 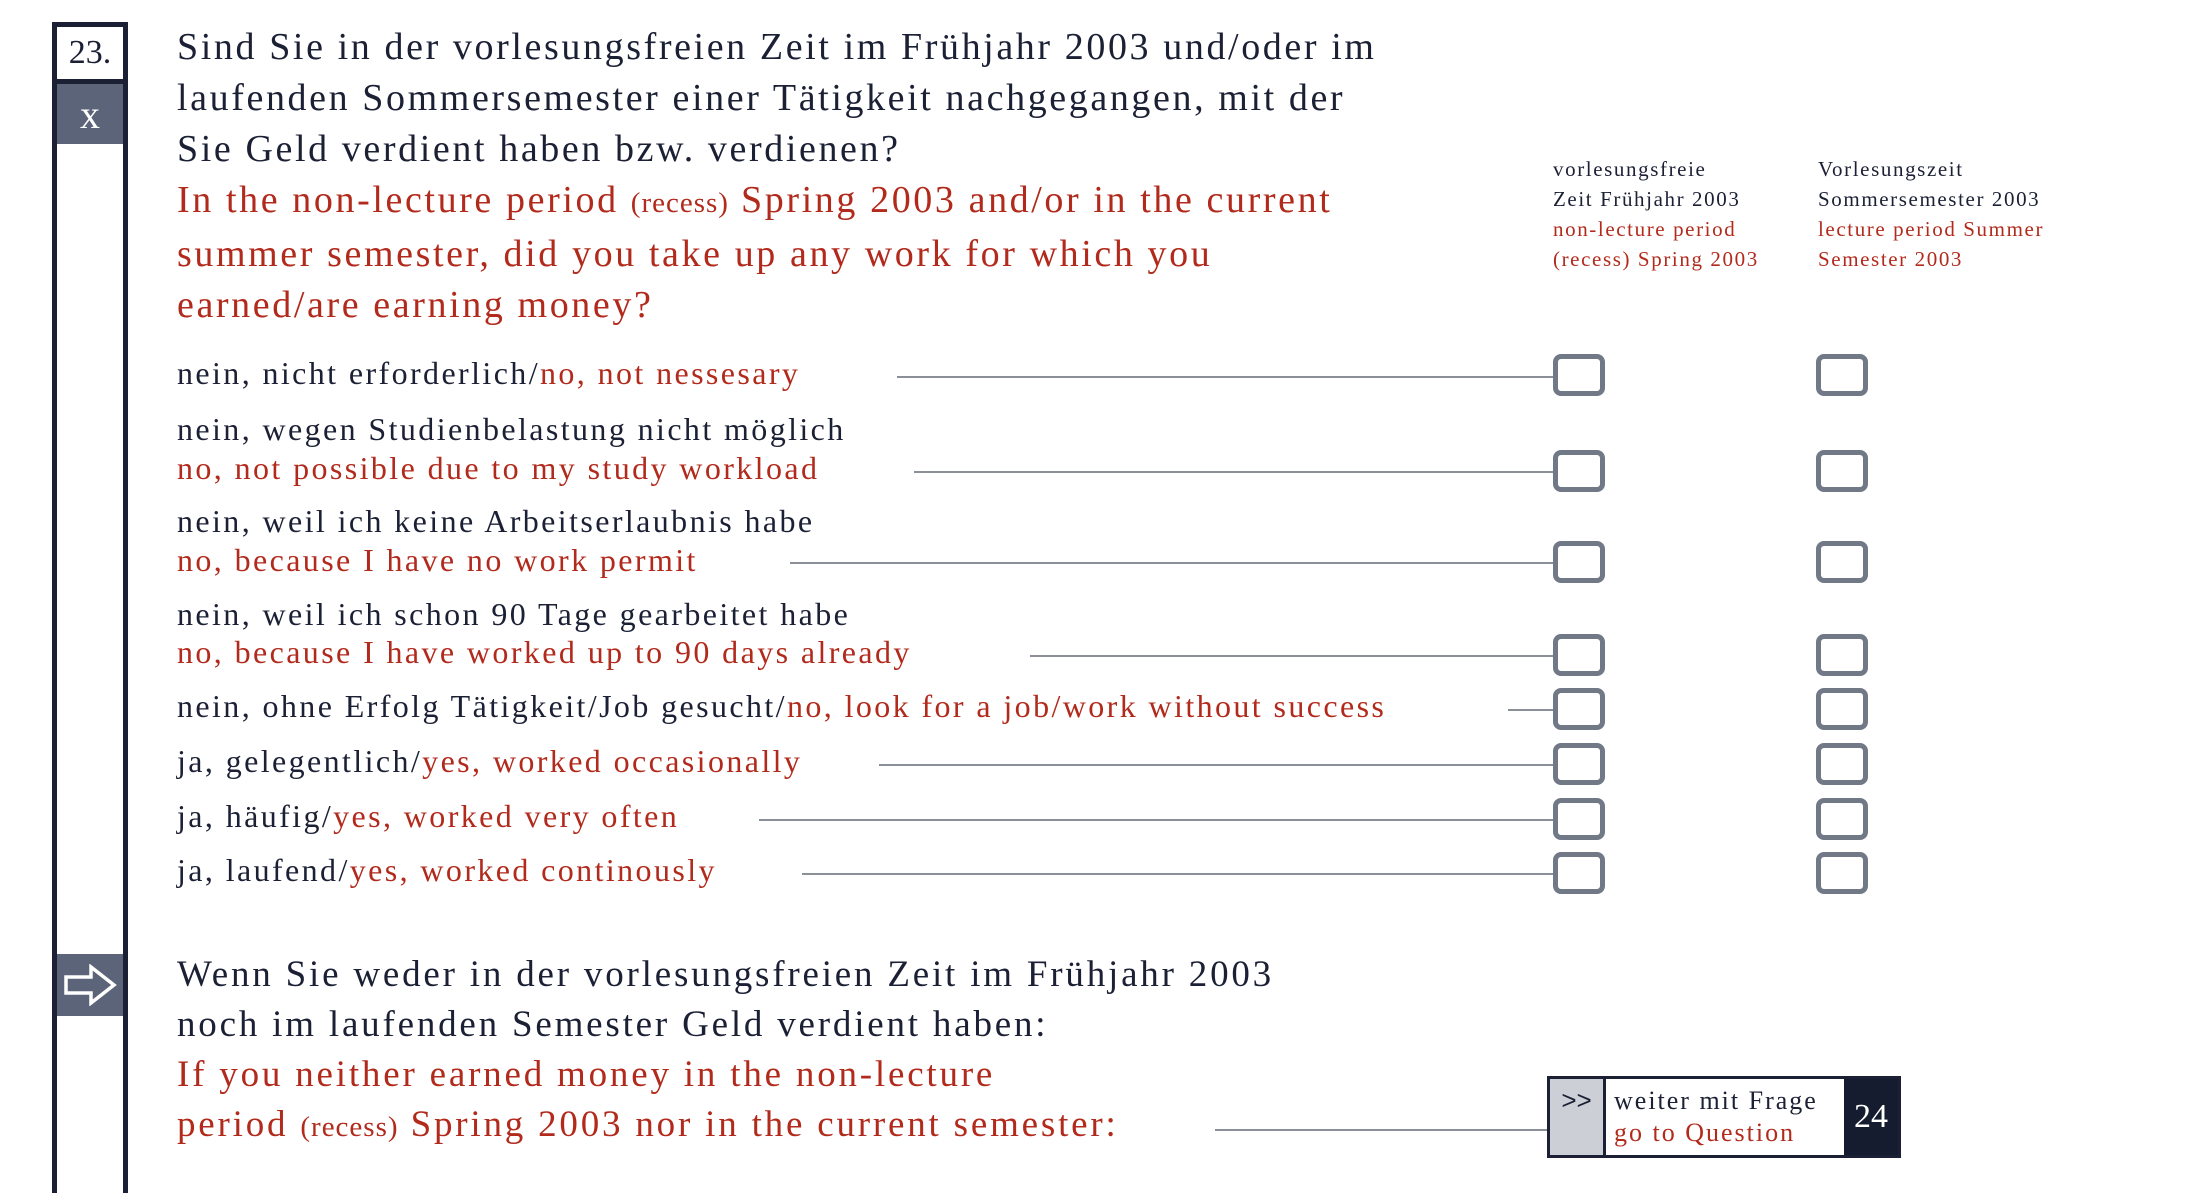 I want to click on goto-question-number: 24, so click(x=1871, y=1117).